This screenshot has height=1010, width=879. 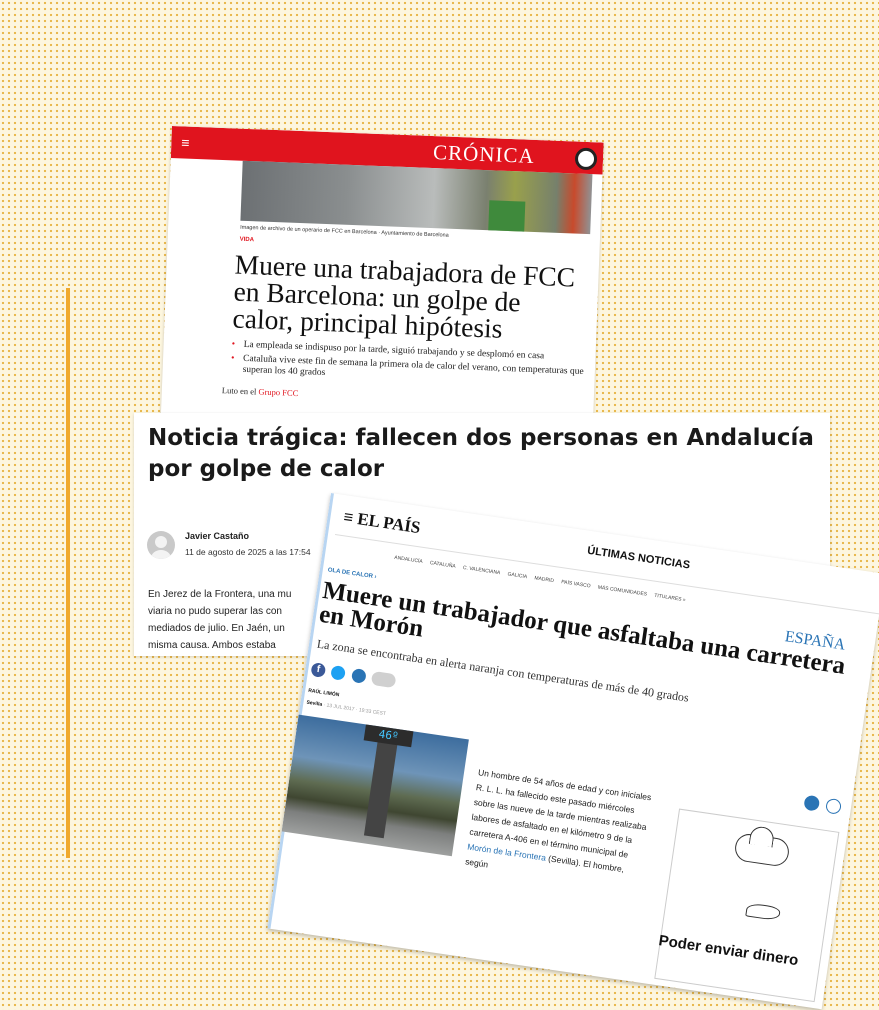 I want to click on cloud-icon, so click(x=762, y=850).